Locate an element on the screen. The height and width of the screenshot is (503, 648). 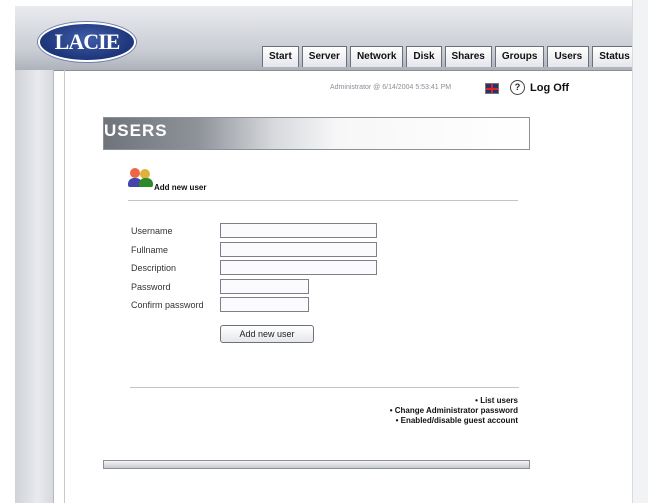
session-status: Administrator @ 6/14/2004 5:53:41 PM is located at coordinates (391, 87).